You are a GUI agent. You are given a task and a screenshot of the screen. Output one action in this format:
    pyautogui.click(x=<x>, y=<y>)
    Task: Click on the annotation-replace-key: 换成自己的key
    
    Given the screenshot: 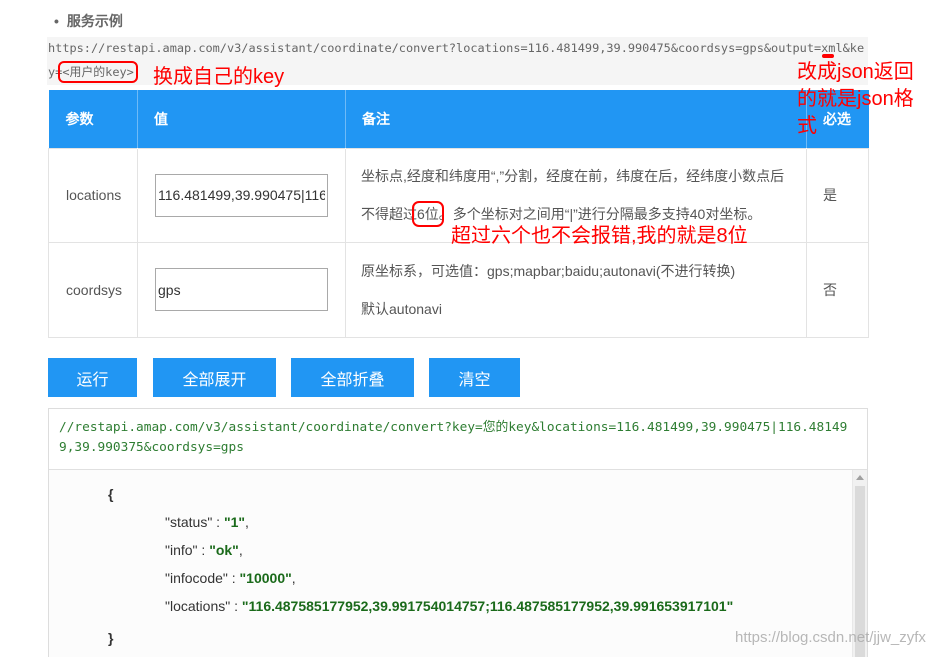 What is the action you would take?
    pyautogui.click(x=219, y=77)
    